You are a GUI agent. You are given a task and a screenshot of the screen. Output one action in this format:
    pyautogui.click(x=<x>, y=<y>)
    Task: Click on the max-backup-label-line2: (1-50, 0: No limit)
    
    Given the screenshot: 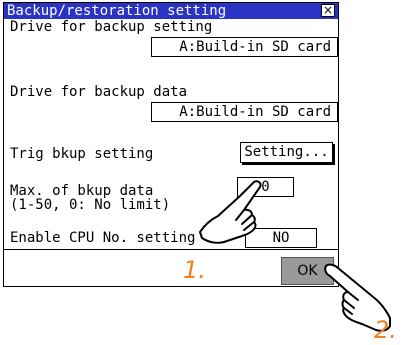 What is the action you would take?
    pyautogui.click(x=90, y=205)
    